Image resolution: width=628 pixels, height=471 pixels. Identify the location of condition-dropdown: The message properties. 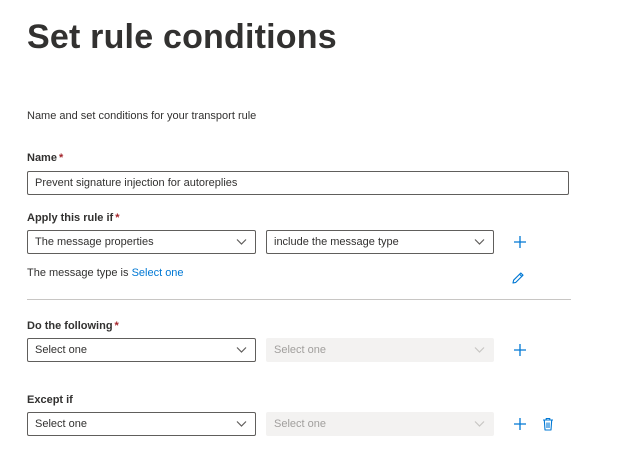
(141, 242).